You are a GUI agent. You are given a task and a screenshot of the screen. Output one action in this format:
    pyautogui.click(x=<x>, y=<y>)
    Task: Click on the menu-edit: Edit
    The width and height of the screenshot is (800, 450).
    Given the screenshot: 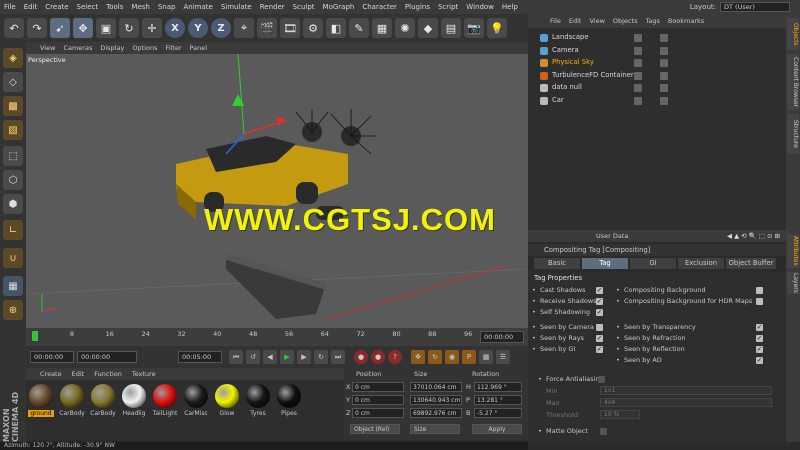 What is the action you would take?
    pyautogui.click(x=31, y=7)
    